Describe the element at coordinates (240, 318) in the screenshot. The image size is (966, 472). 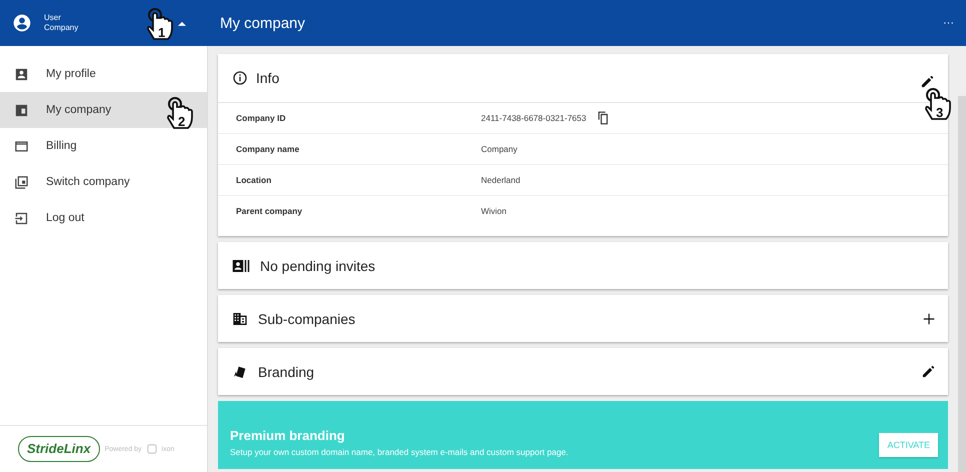
I see `building-icon` at that location.